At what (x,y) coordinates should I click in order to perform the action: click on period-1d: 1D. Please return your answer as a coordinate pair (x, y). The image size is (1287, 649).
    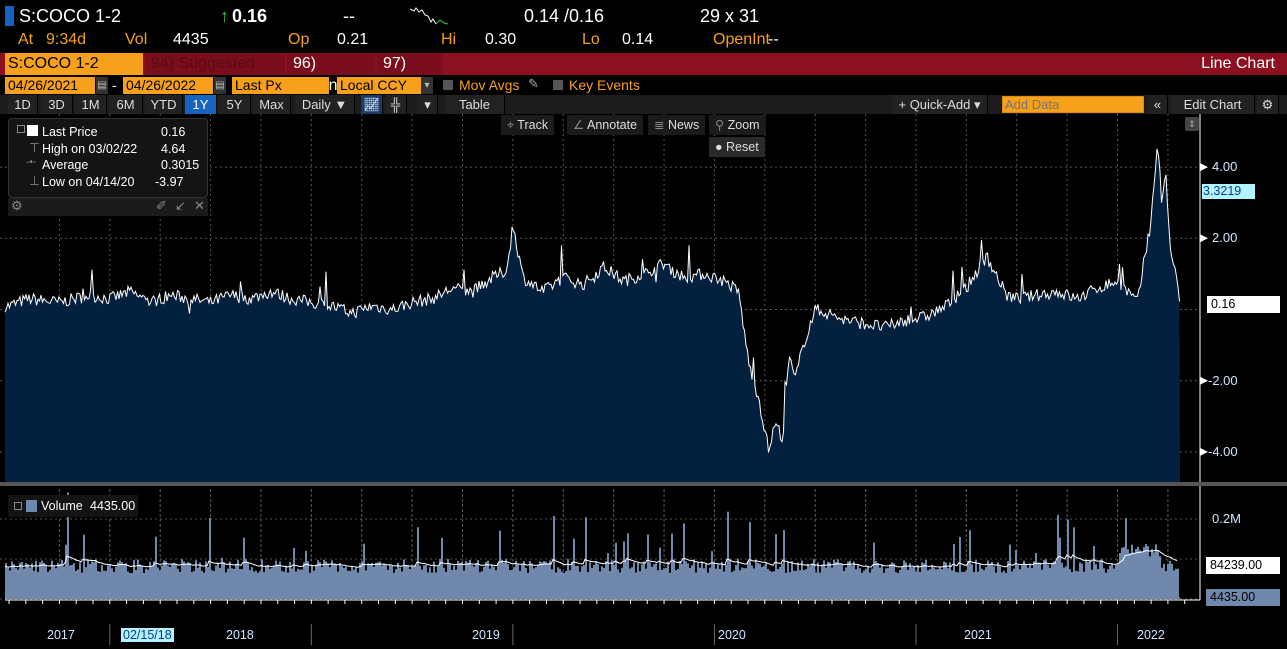
    Looking at the image, I should click on (23, 104).